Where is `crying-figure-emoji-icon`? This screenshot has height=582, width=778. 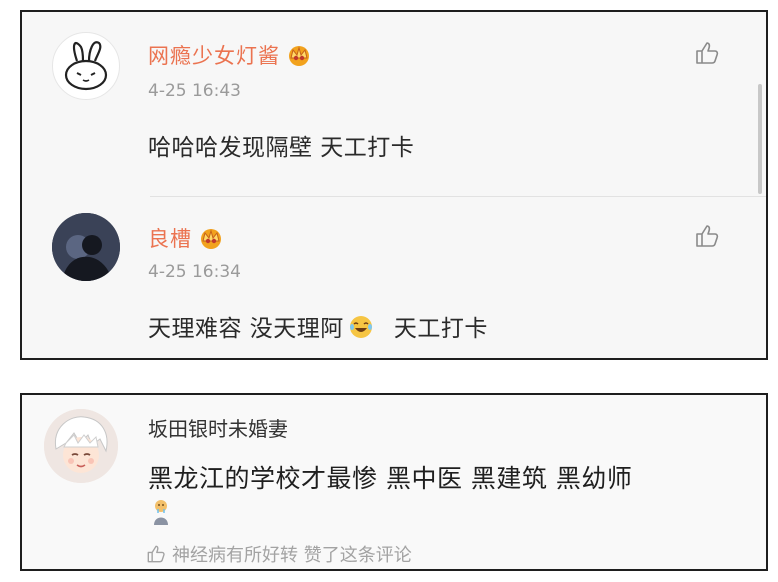 crying-figure-emoji-icon is located at coordinates (161, 514).